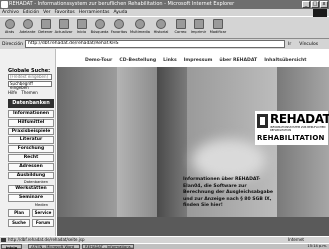 This screenshot has width=329, height=249. What do you see at coordinates (31, 12) in the screenshot?
I see `menu-edit: Edición` at bounding box center [31, 12].